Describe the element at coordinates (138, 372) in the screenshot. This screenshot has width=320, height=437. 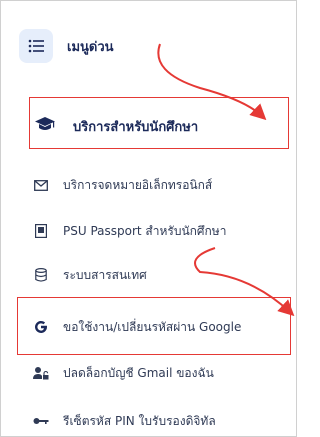
I see `menu-item-label: ปลดล็อกบัญชี Gmail ของฉัน` at that location.